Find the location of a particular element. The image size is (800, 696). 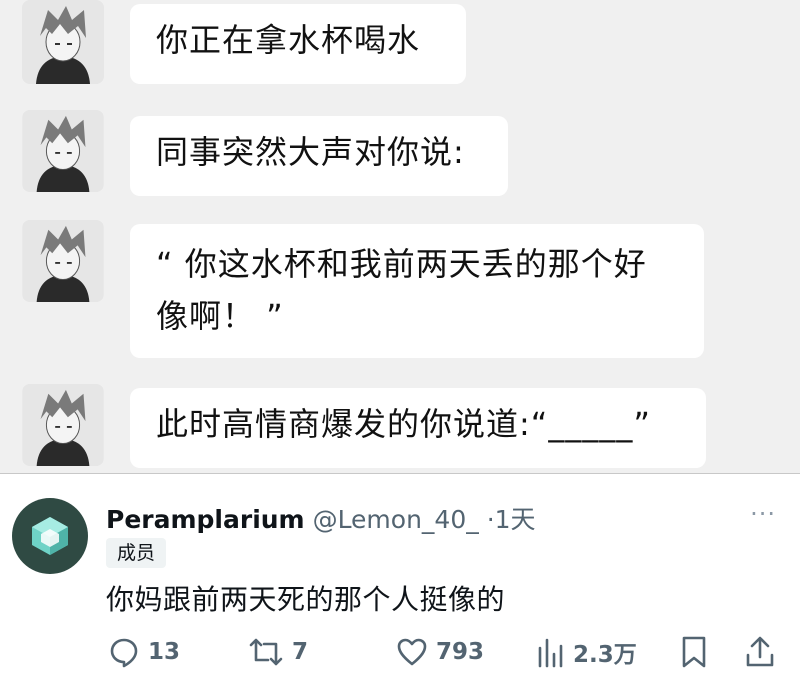

tweet-text: 你妈跟前两天死的那个人挺像的 is located at coordinates (306, 599).